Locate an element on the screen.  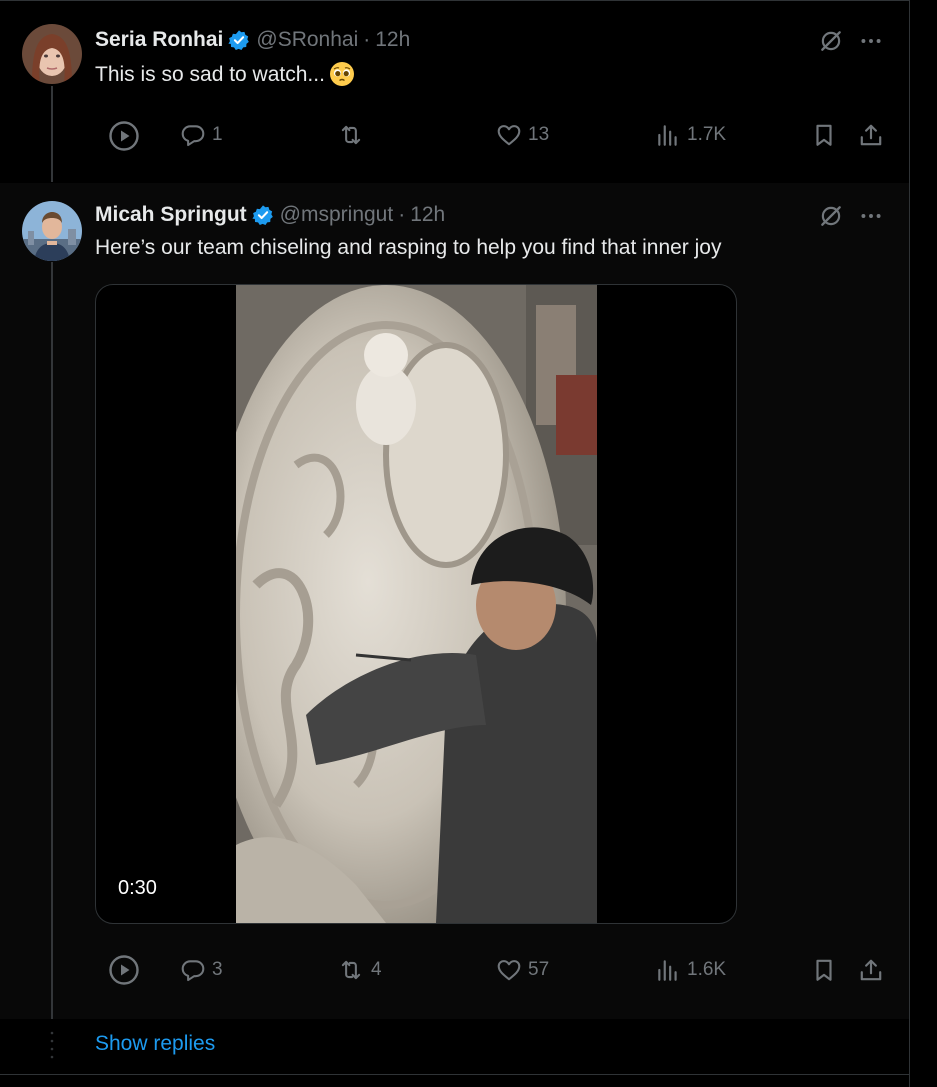
show-replies-link: Show replies is located at coordinates (155, 1044).